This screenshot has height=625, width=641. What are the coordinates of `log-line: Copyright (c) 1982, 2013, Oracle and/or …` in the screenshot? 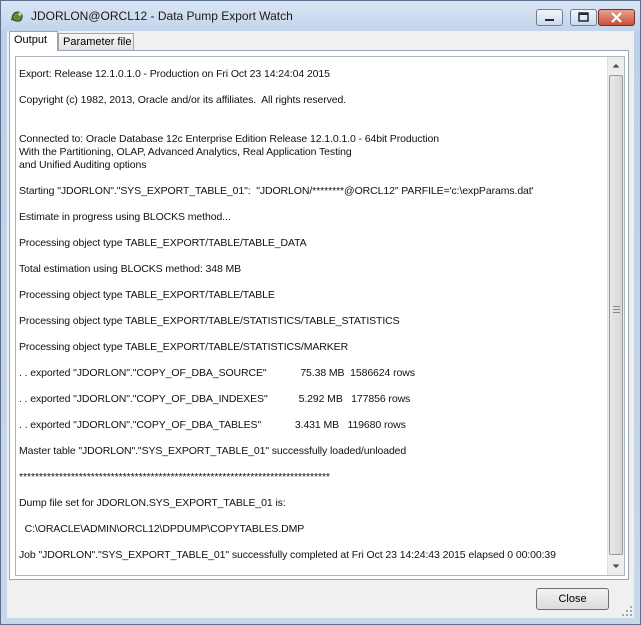 It's located at (183, 100).